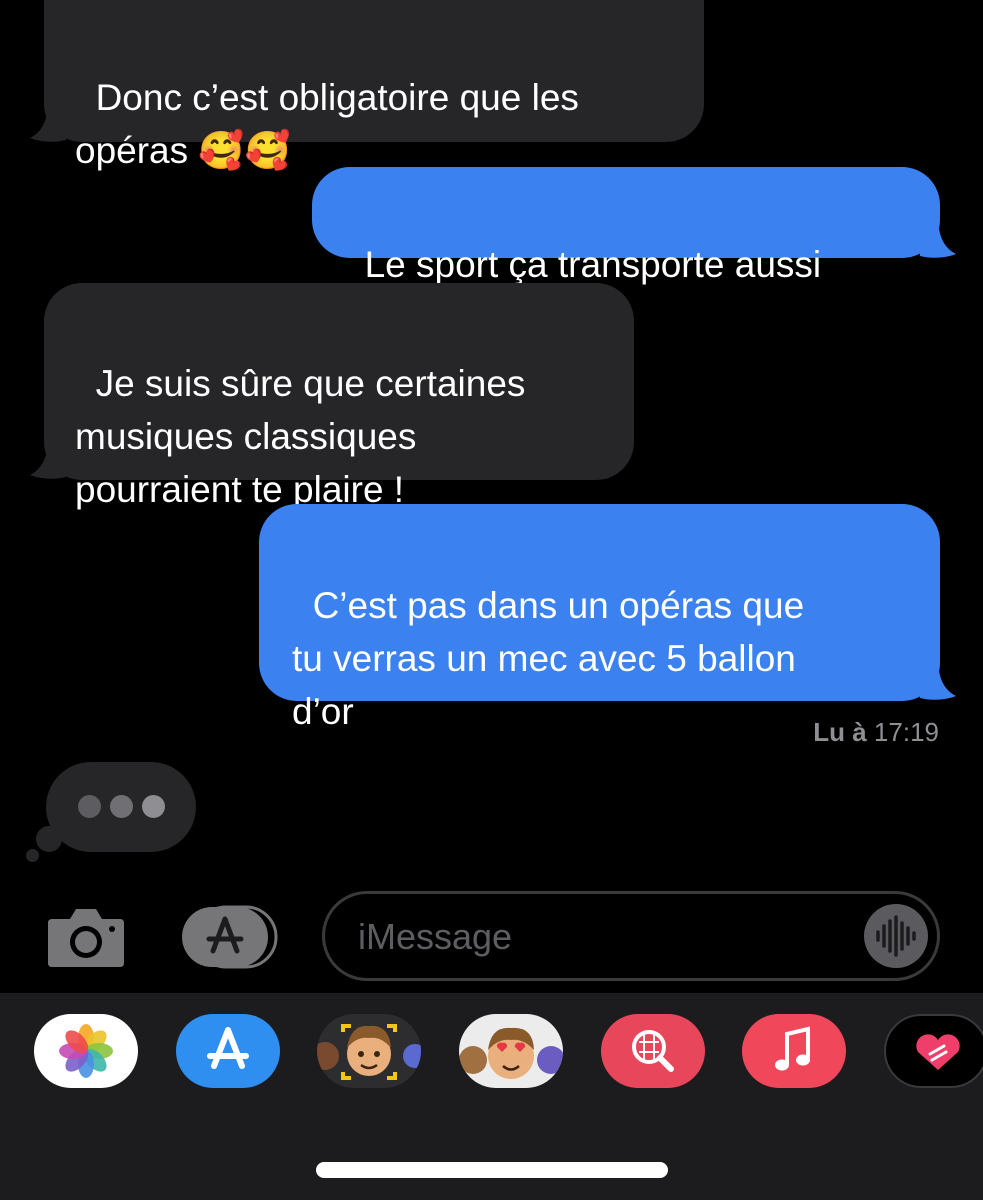  What do you see at coordinates (906, 732) in the screenshot?
I see `read-receipt-time: 17:19` at bounding box center [906, 732].